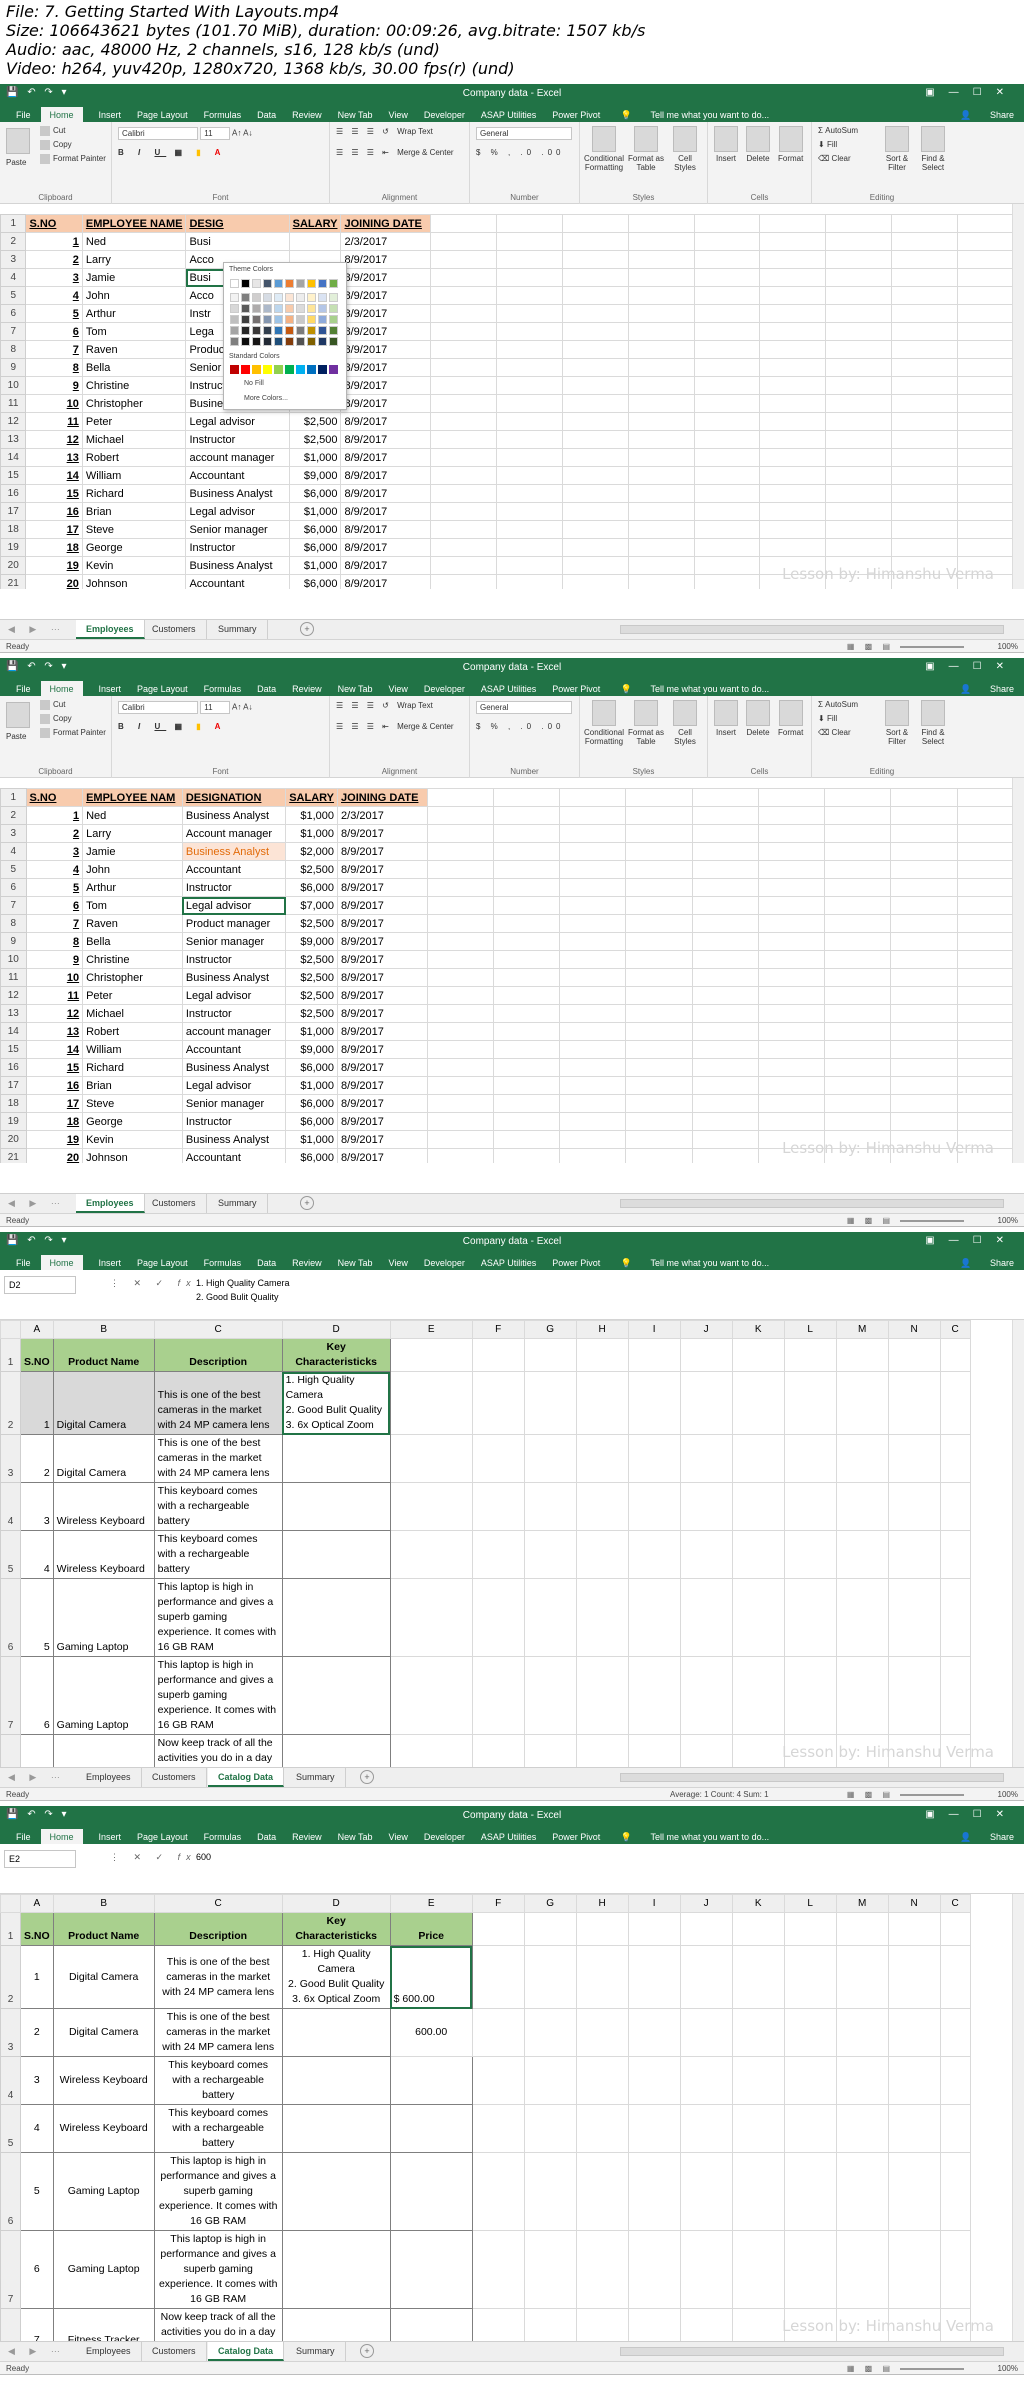  Describe the element at coordinates (134, 259) in the screenshot. I see `cell: Larry` at that location.